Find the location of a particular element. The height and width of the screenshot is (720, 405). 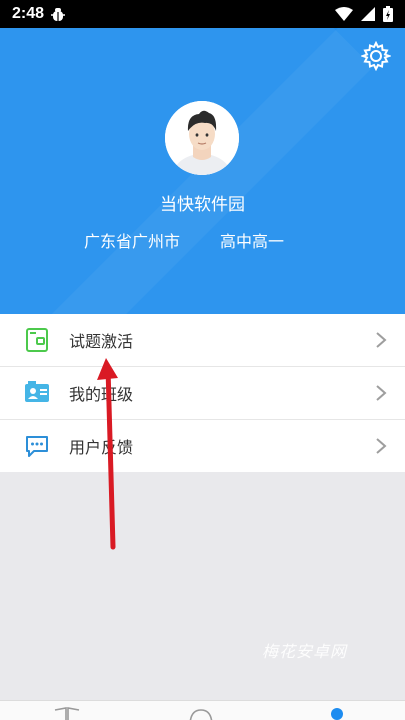

activation-card-icon is located at coordinates (37, 340).